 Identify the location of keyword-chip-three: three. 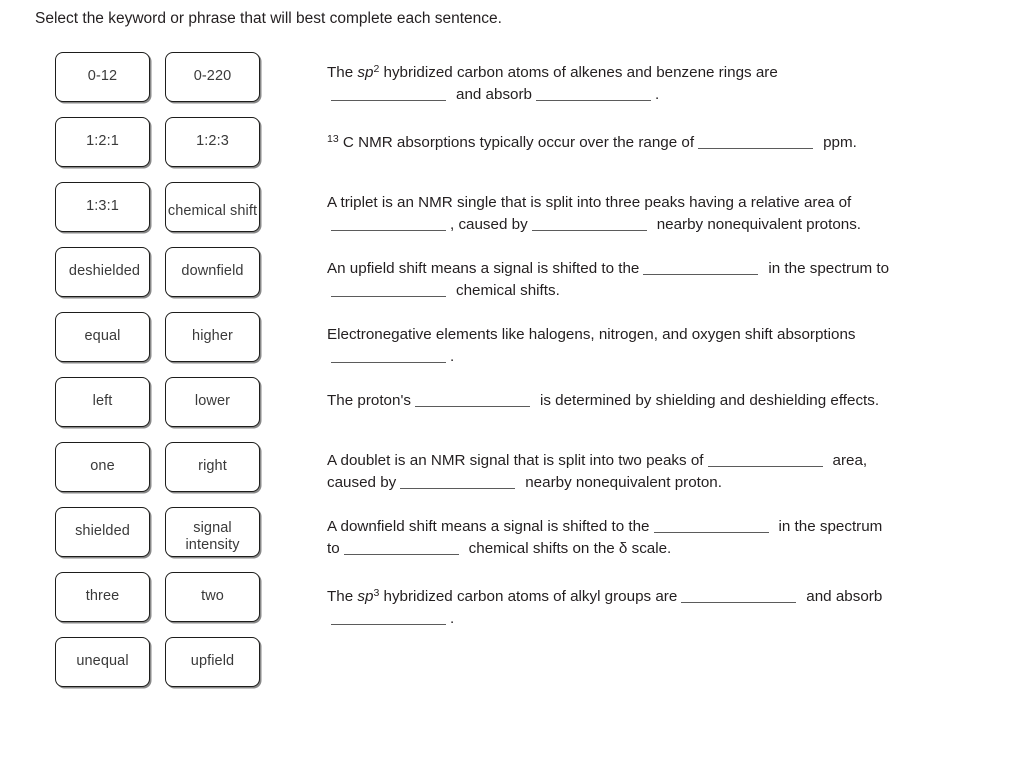
(102, 597).